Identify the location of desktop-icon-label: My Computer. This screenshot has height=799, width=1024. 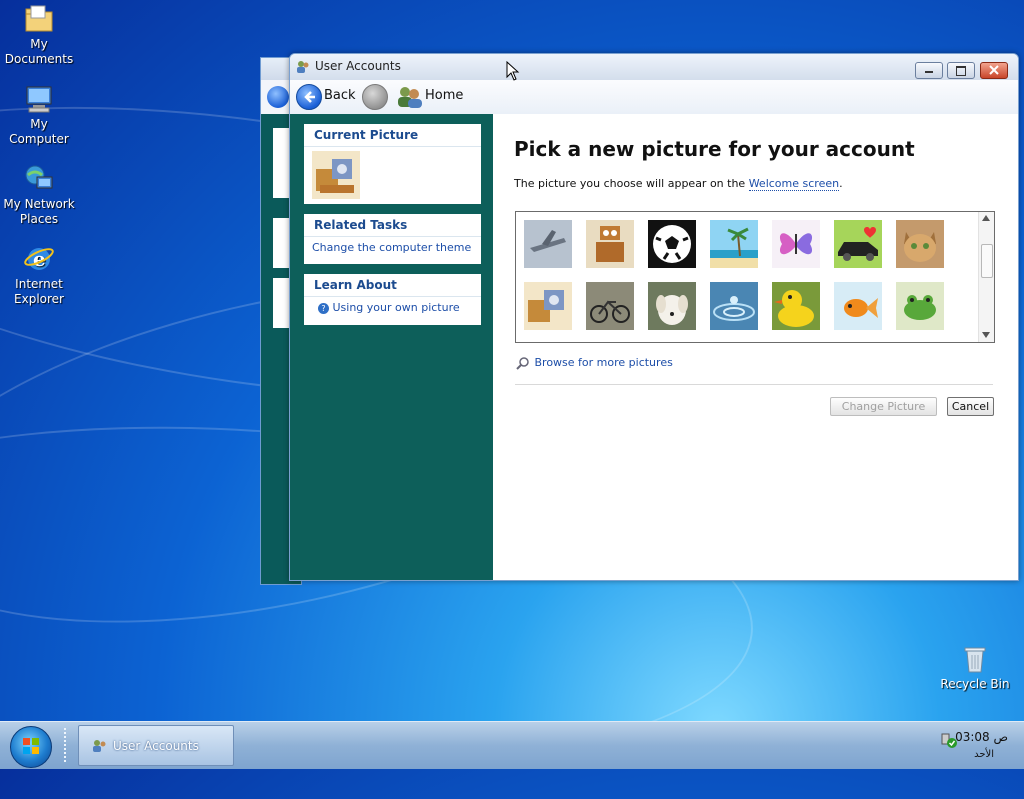
(39, 131).